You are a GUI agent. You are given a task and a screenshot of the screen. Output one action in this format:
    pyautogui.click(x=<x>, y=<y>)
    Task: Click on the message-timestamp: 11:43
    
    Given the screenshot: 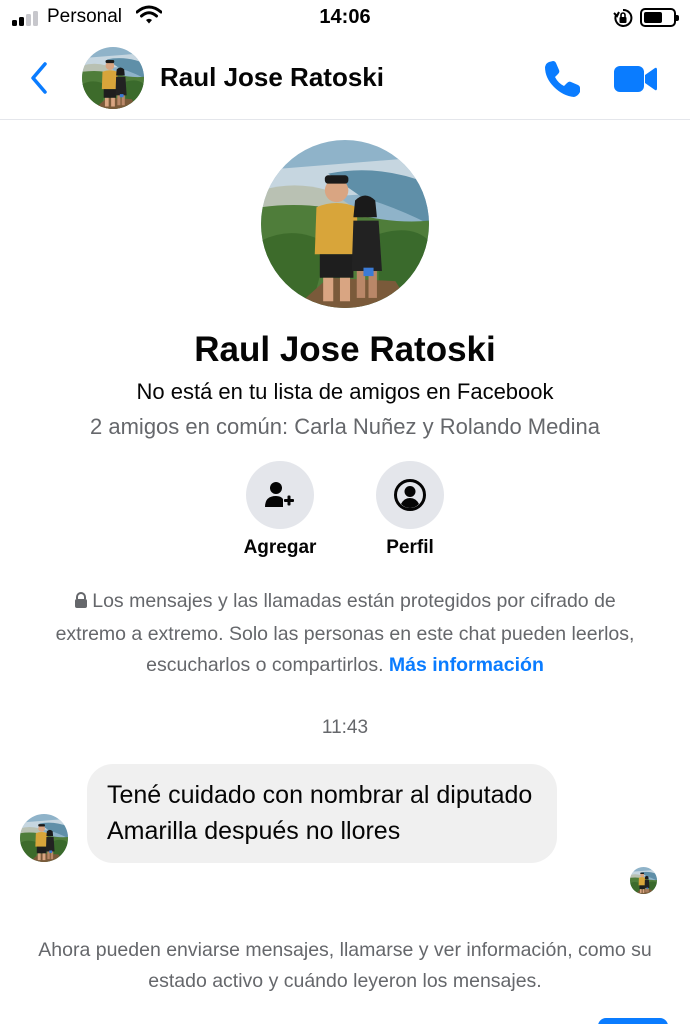 What is the action you would take?
    pyautogui.click(x=345, y=727)
    